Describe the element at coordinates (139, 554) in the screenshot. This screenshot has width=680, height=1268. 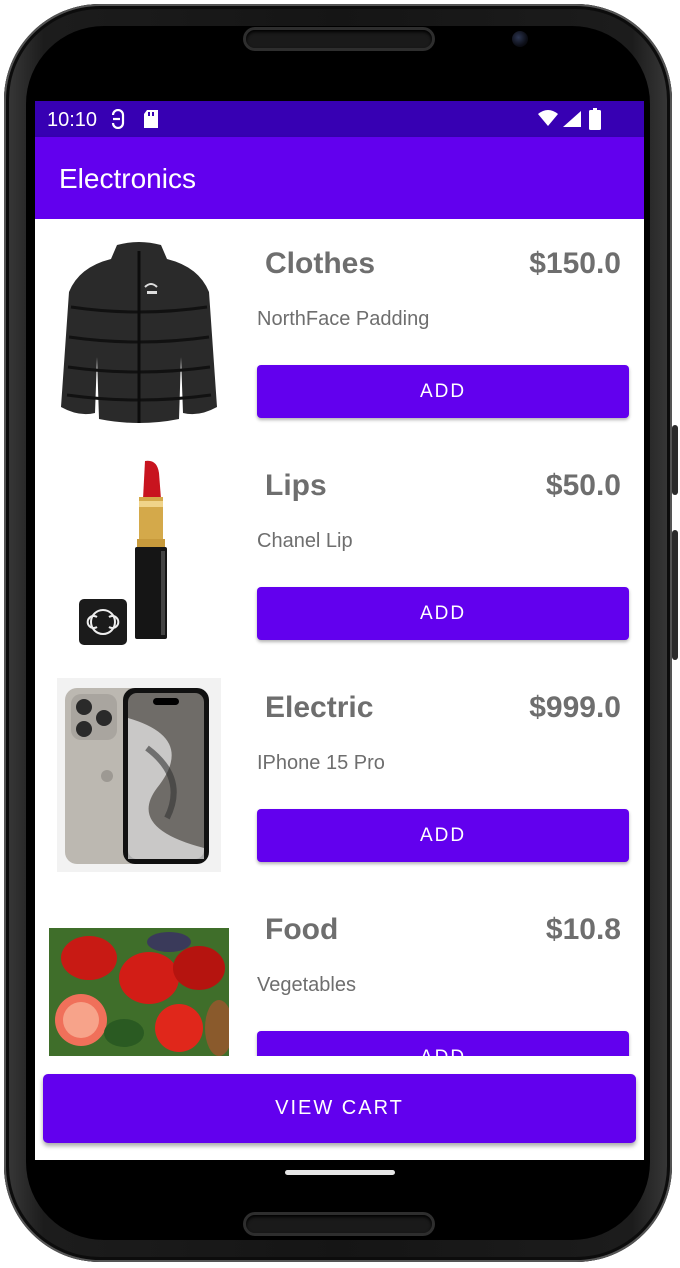
I see `lipstick-image` at that location.